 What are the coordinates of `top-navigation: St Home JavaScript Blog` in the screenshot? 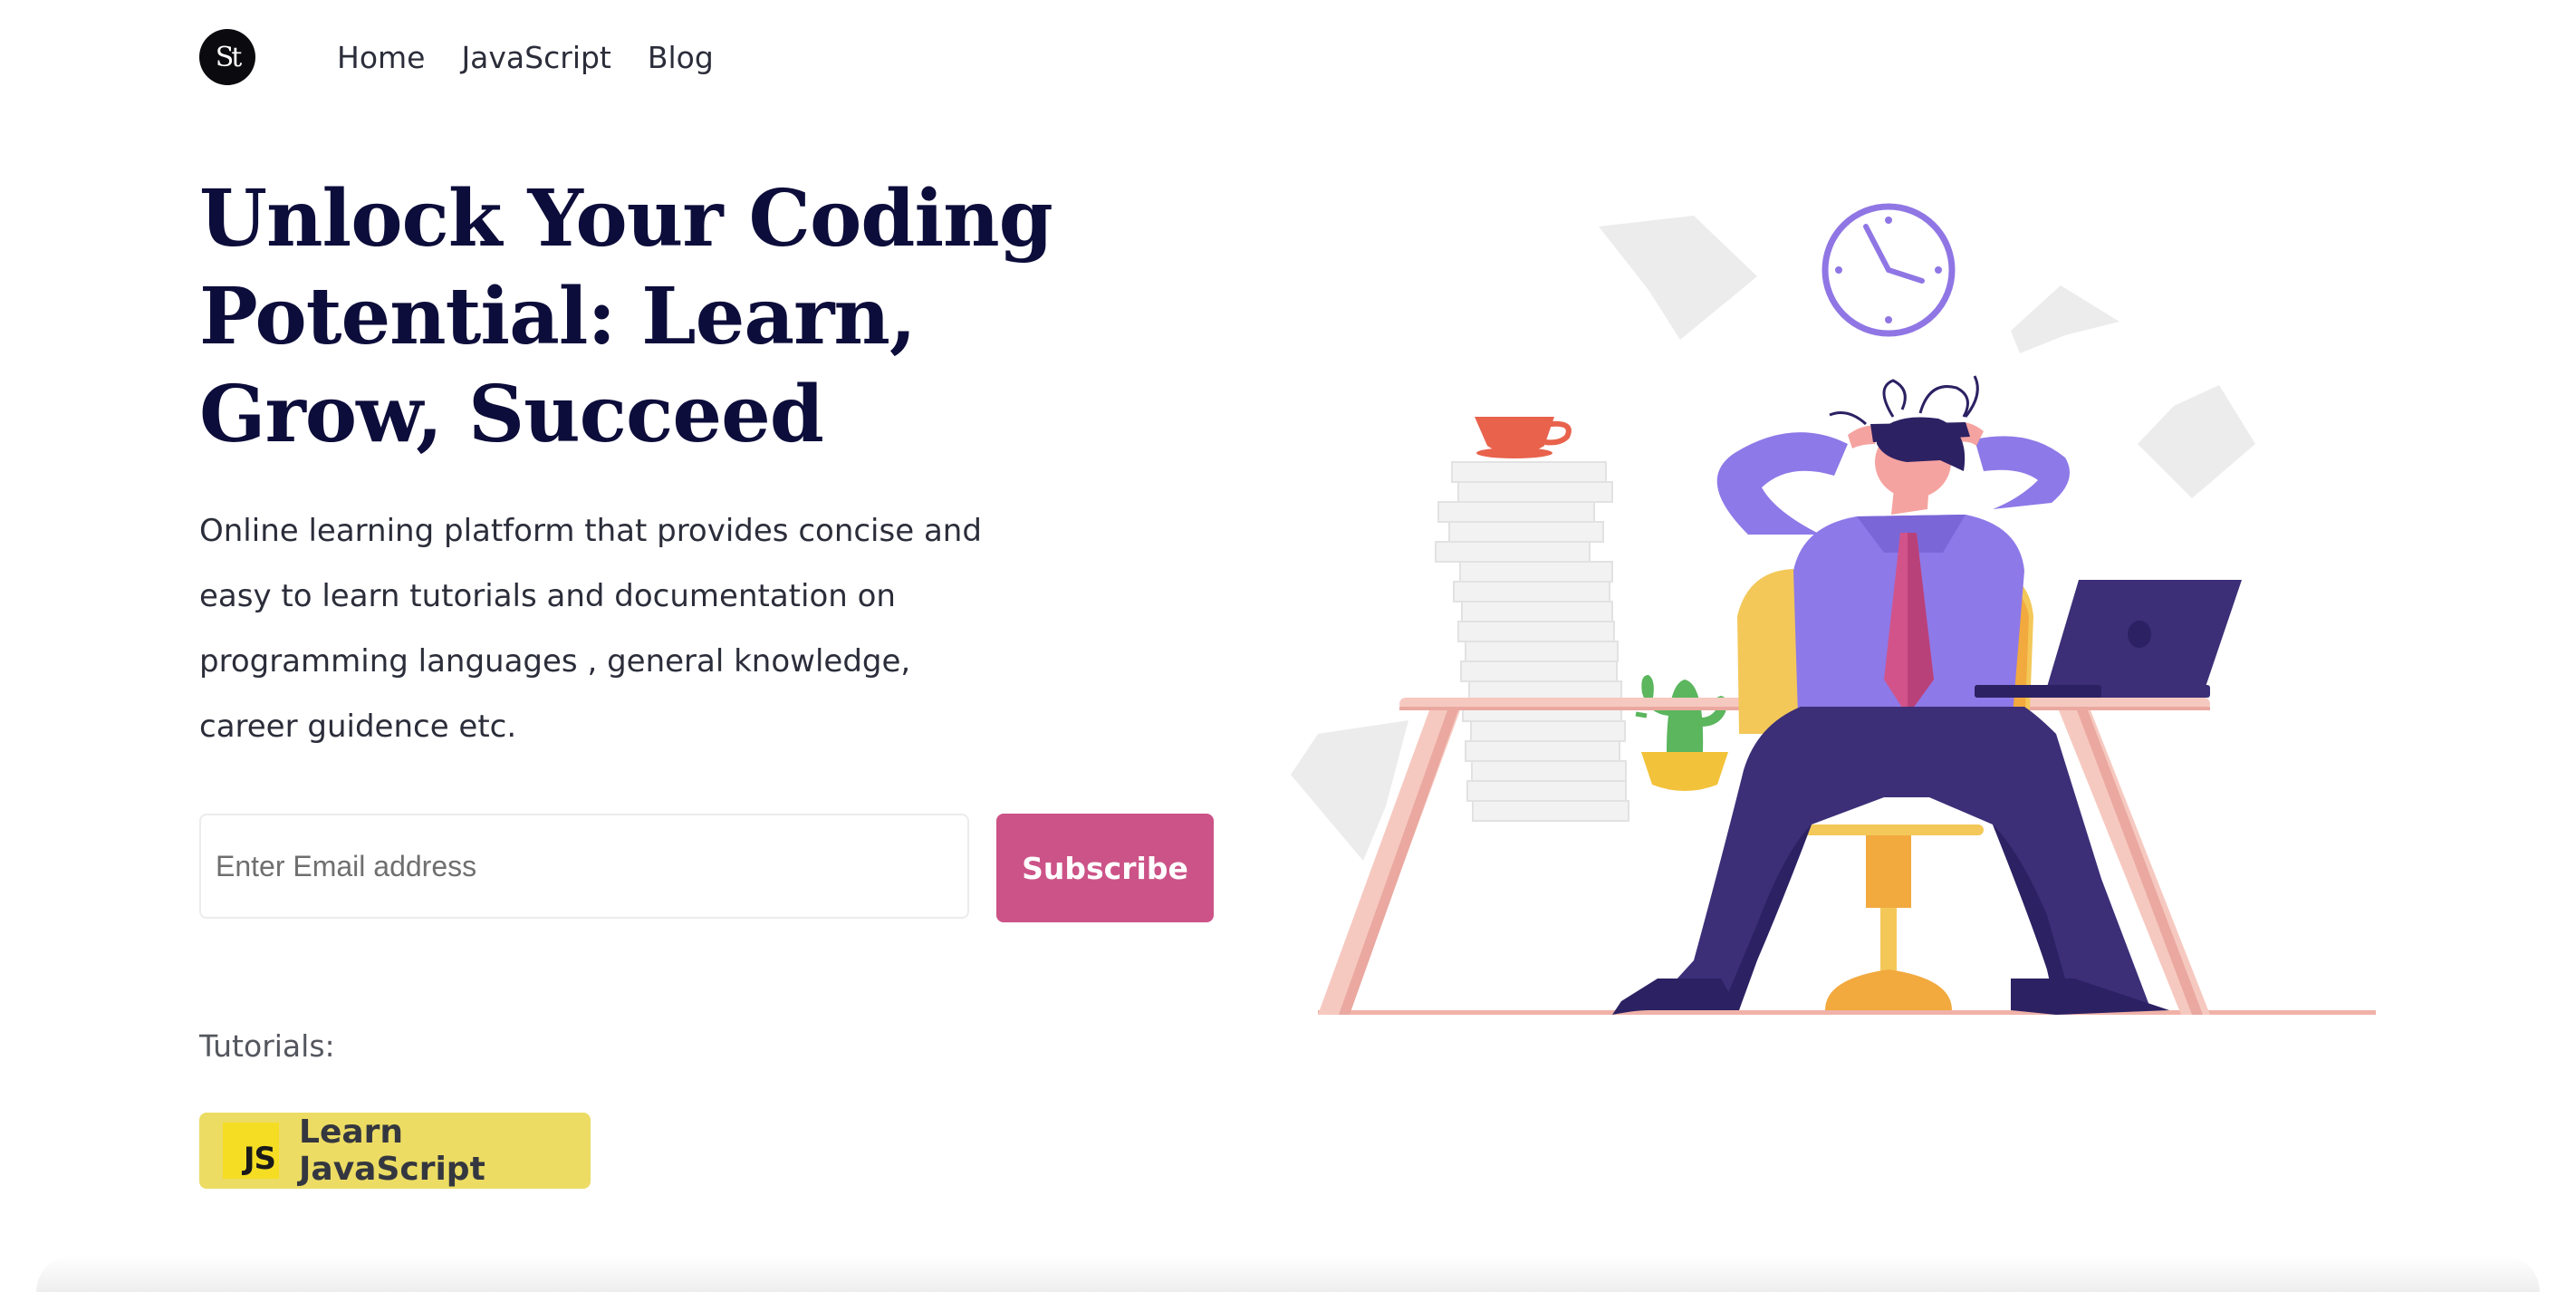 It's located at (456, 57).